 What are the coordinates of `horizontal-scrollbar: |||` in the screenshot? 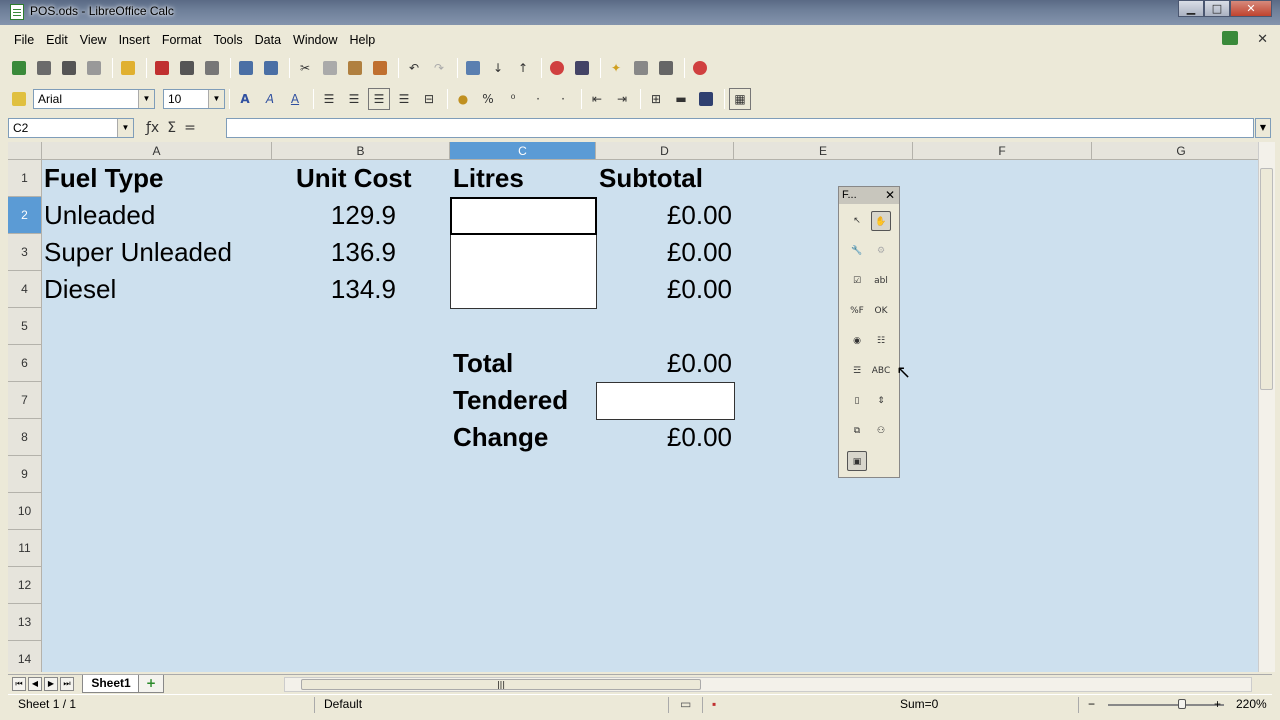 It's located at (768, 684).